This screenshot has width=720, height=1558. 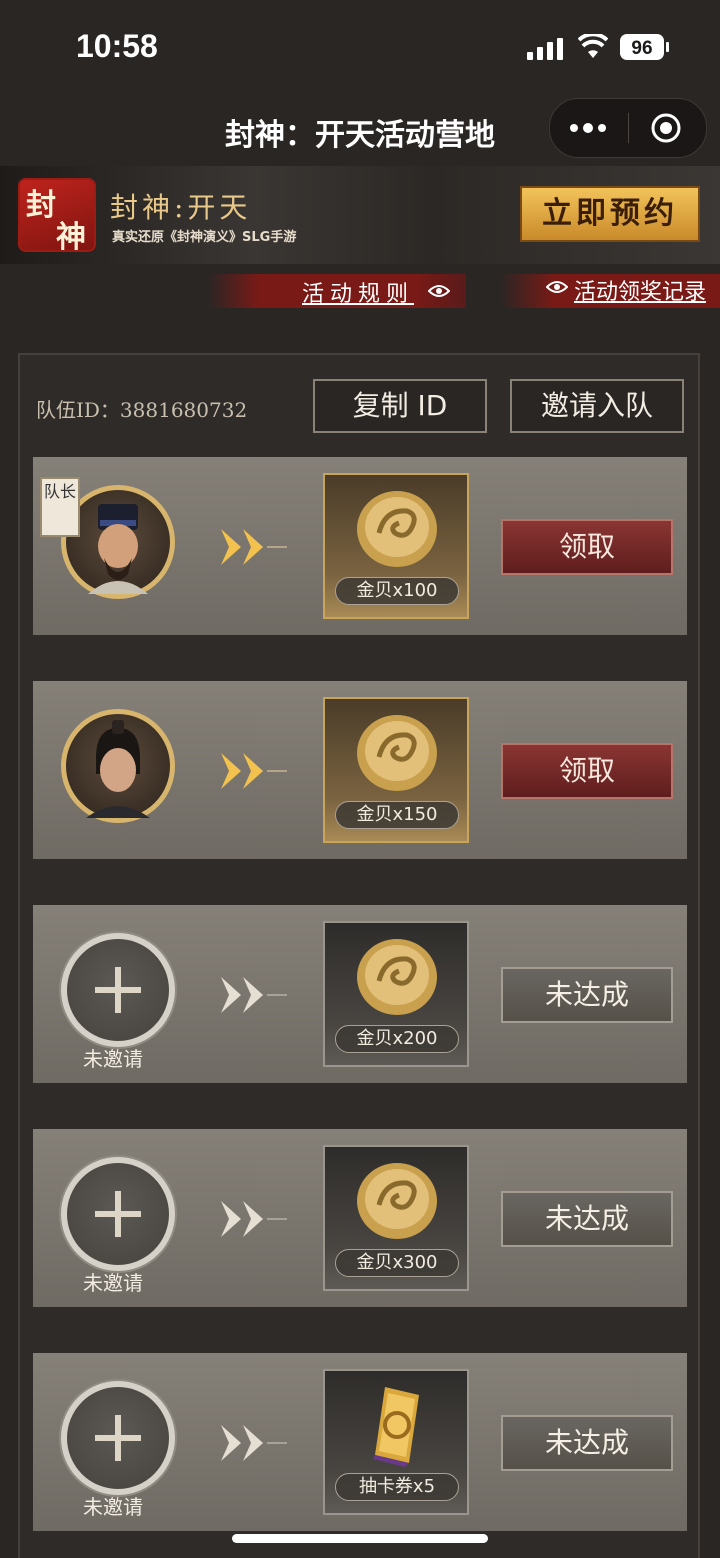 What do you see at coordinates (597, 406) in the screenshot?
I see `invite-button: 邀请入队` at bounding box center [597, 406].